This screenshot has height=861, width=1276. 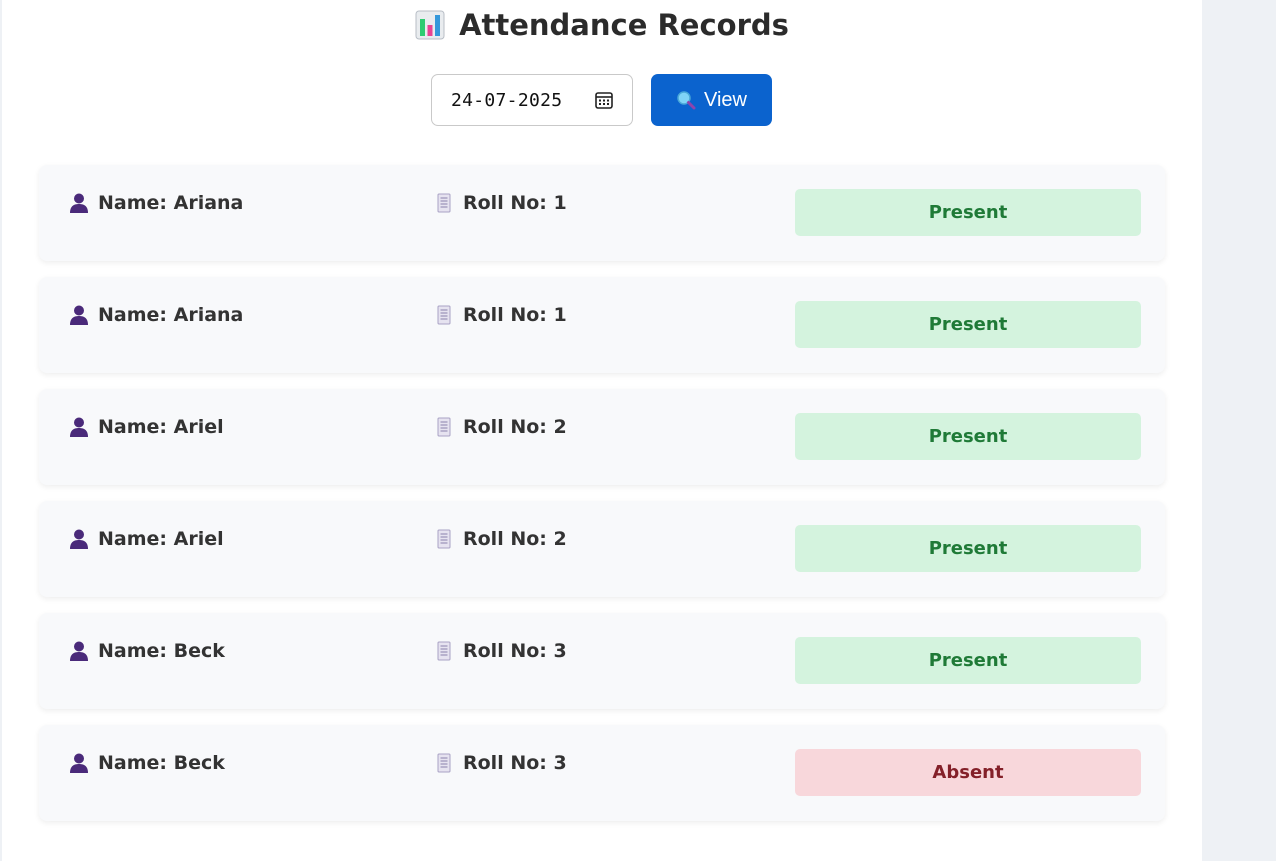 What do you see at coordinates (968, 772) in the screenshot?
I see `status-badge: Absent` at bounding box center [968, 772].